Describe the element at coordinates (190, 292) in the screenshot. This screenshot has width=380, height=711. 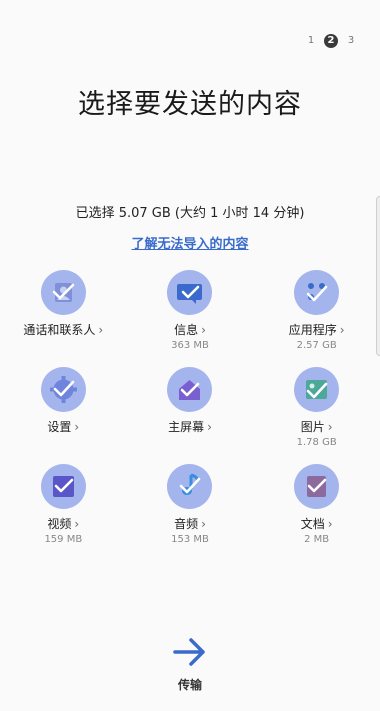
I see `messages-icon` at that location.